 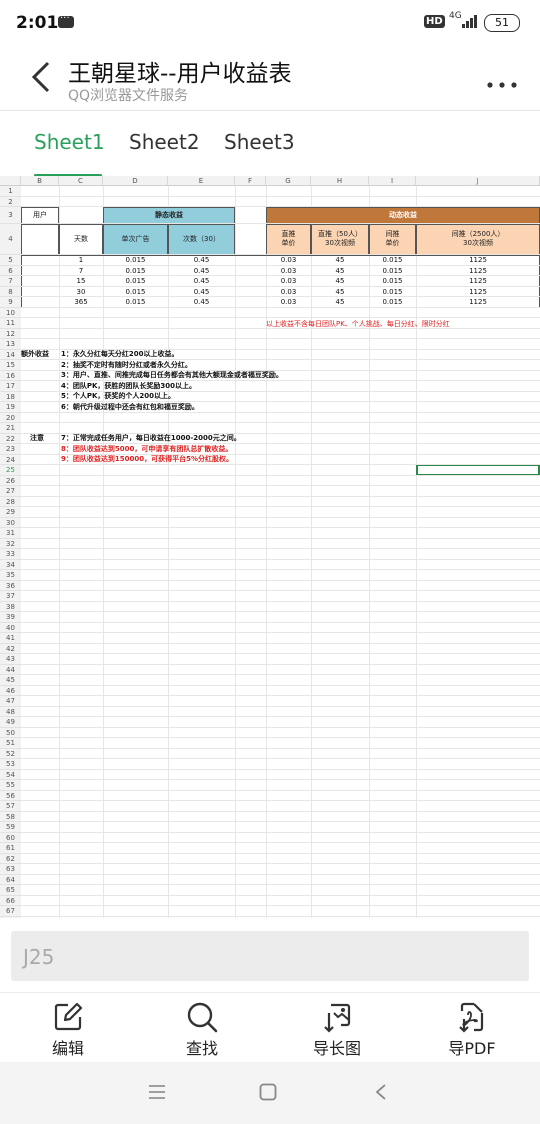 What do you see at coordinates (10, 890) in the screenshot?
I see `row-number: 65` at bounding box center [10, 890].